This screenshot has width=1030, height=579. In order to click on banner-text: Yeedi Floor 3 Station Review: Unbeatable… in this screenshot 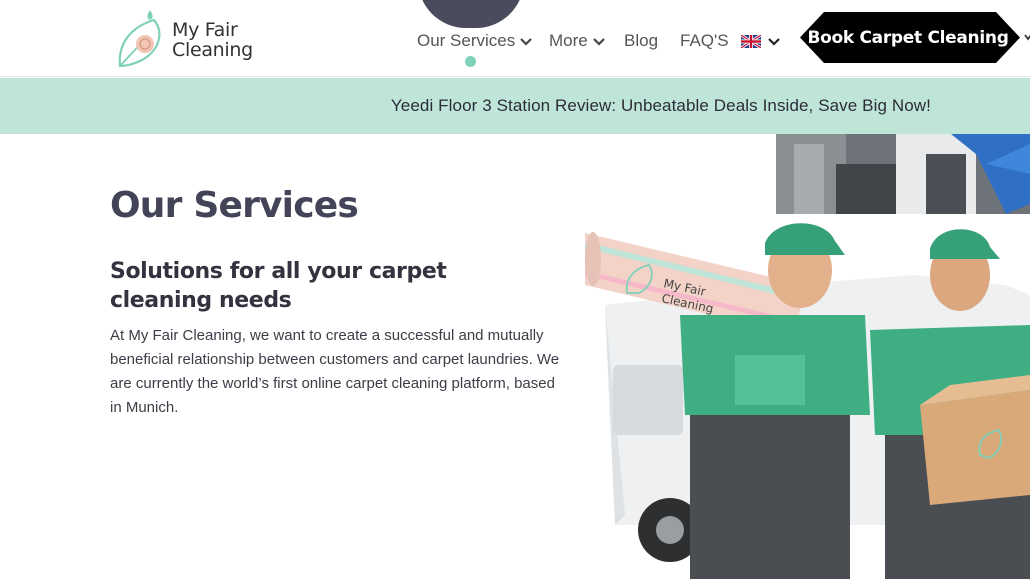, I will do `click(661, 106)`.